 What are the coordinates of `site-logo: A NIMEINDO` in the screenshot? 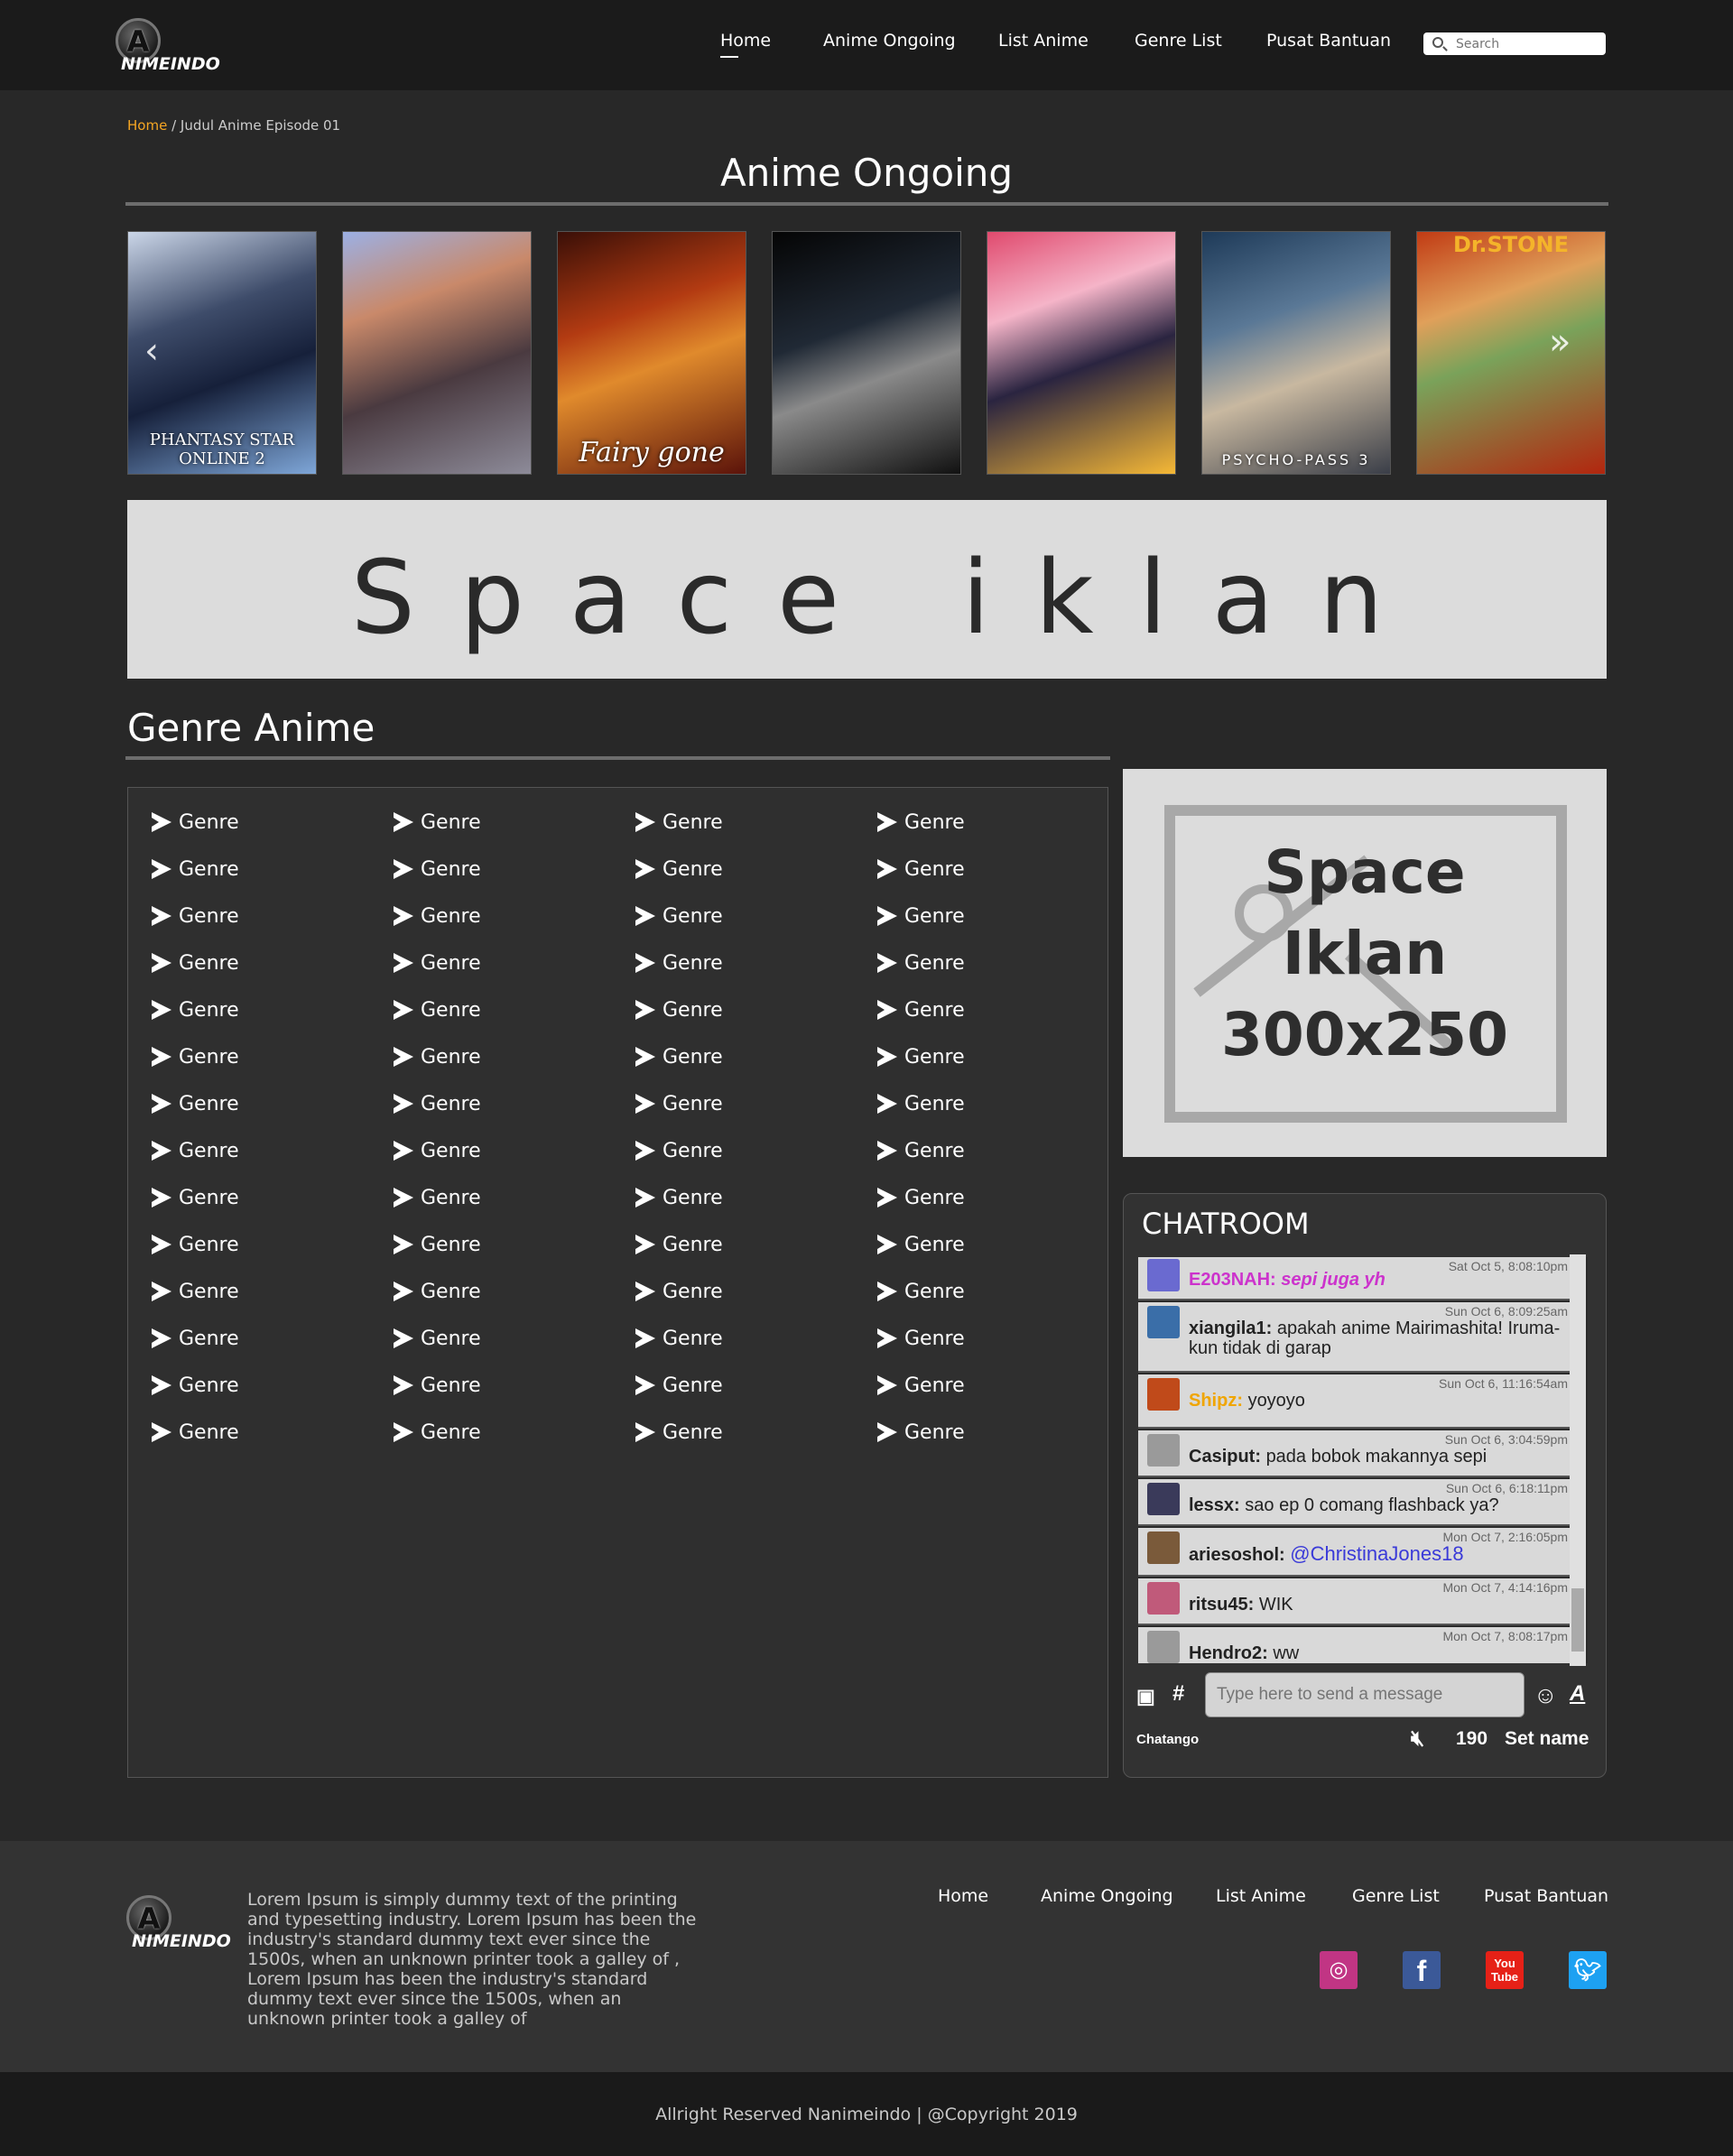 It's located at (170, 47).